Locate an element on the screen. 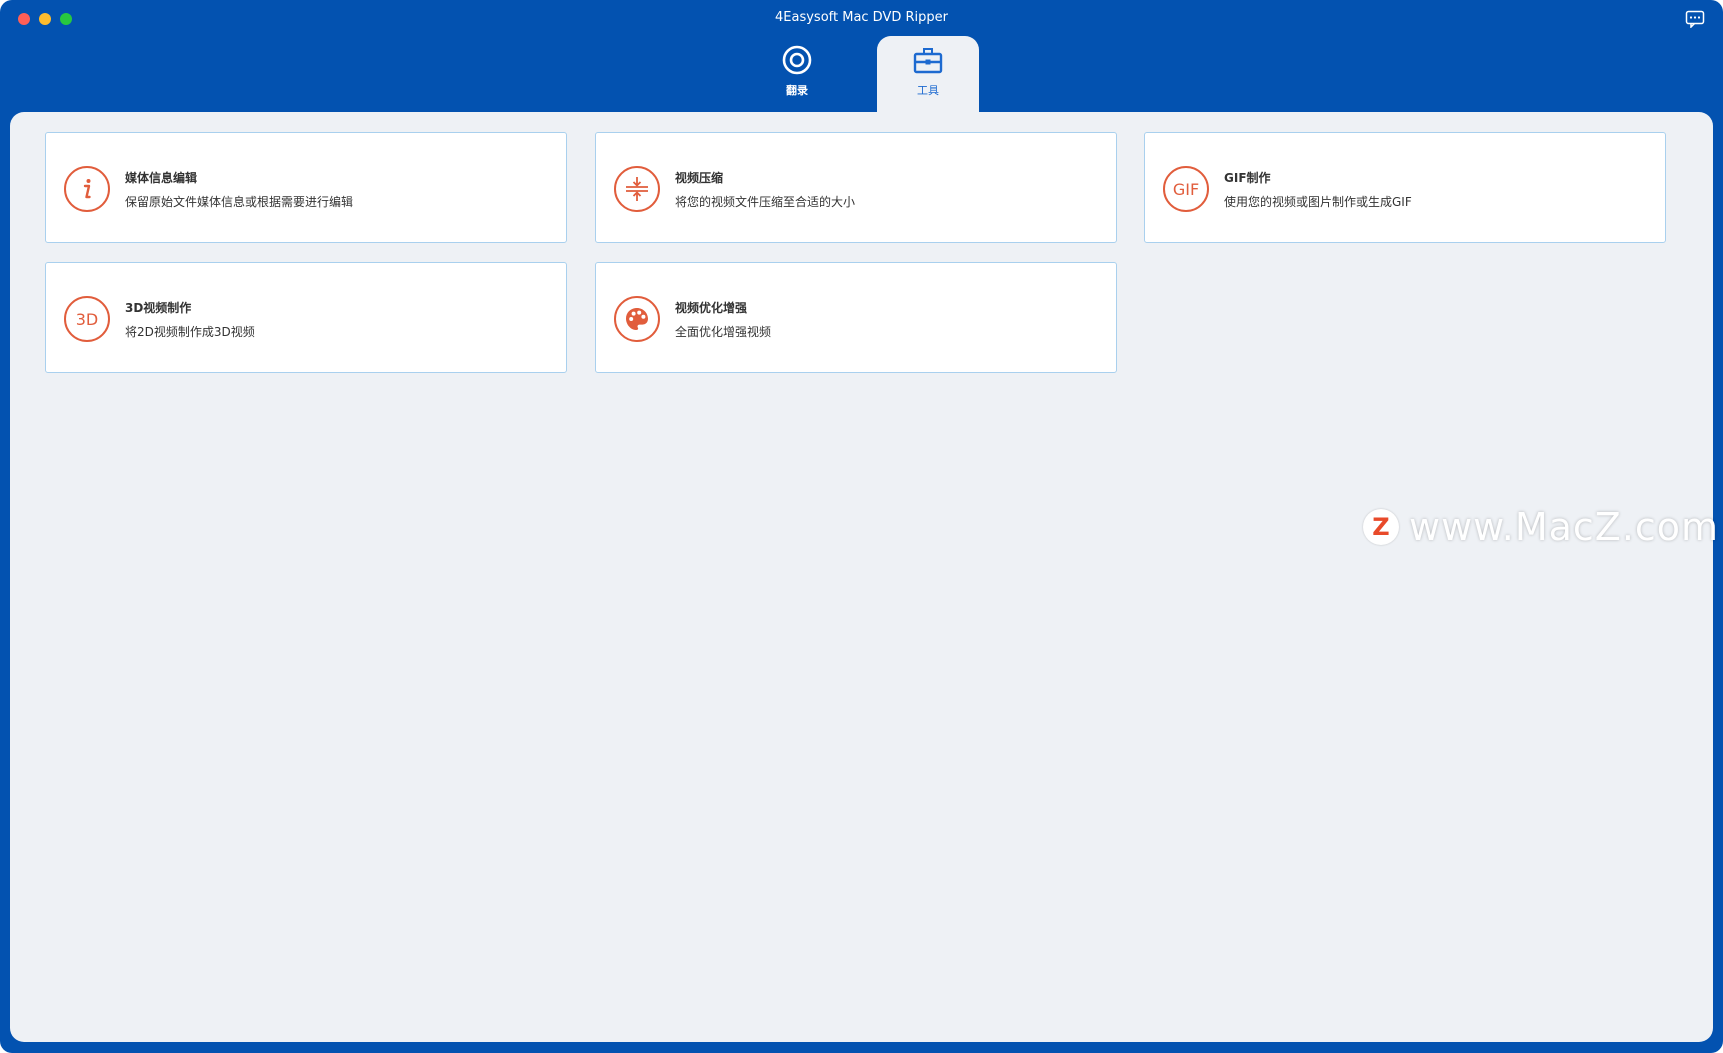  gif-icon-text: GIF is located at coordinates (1186, 189).